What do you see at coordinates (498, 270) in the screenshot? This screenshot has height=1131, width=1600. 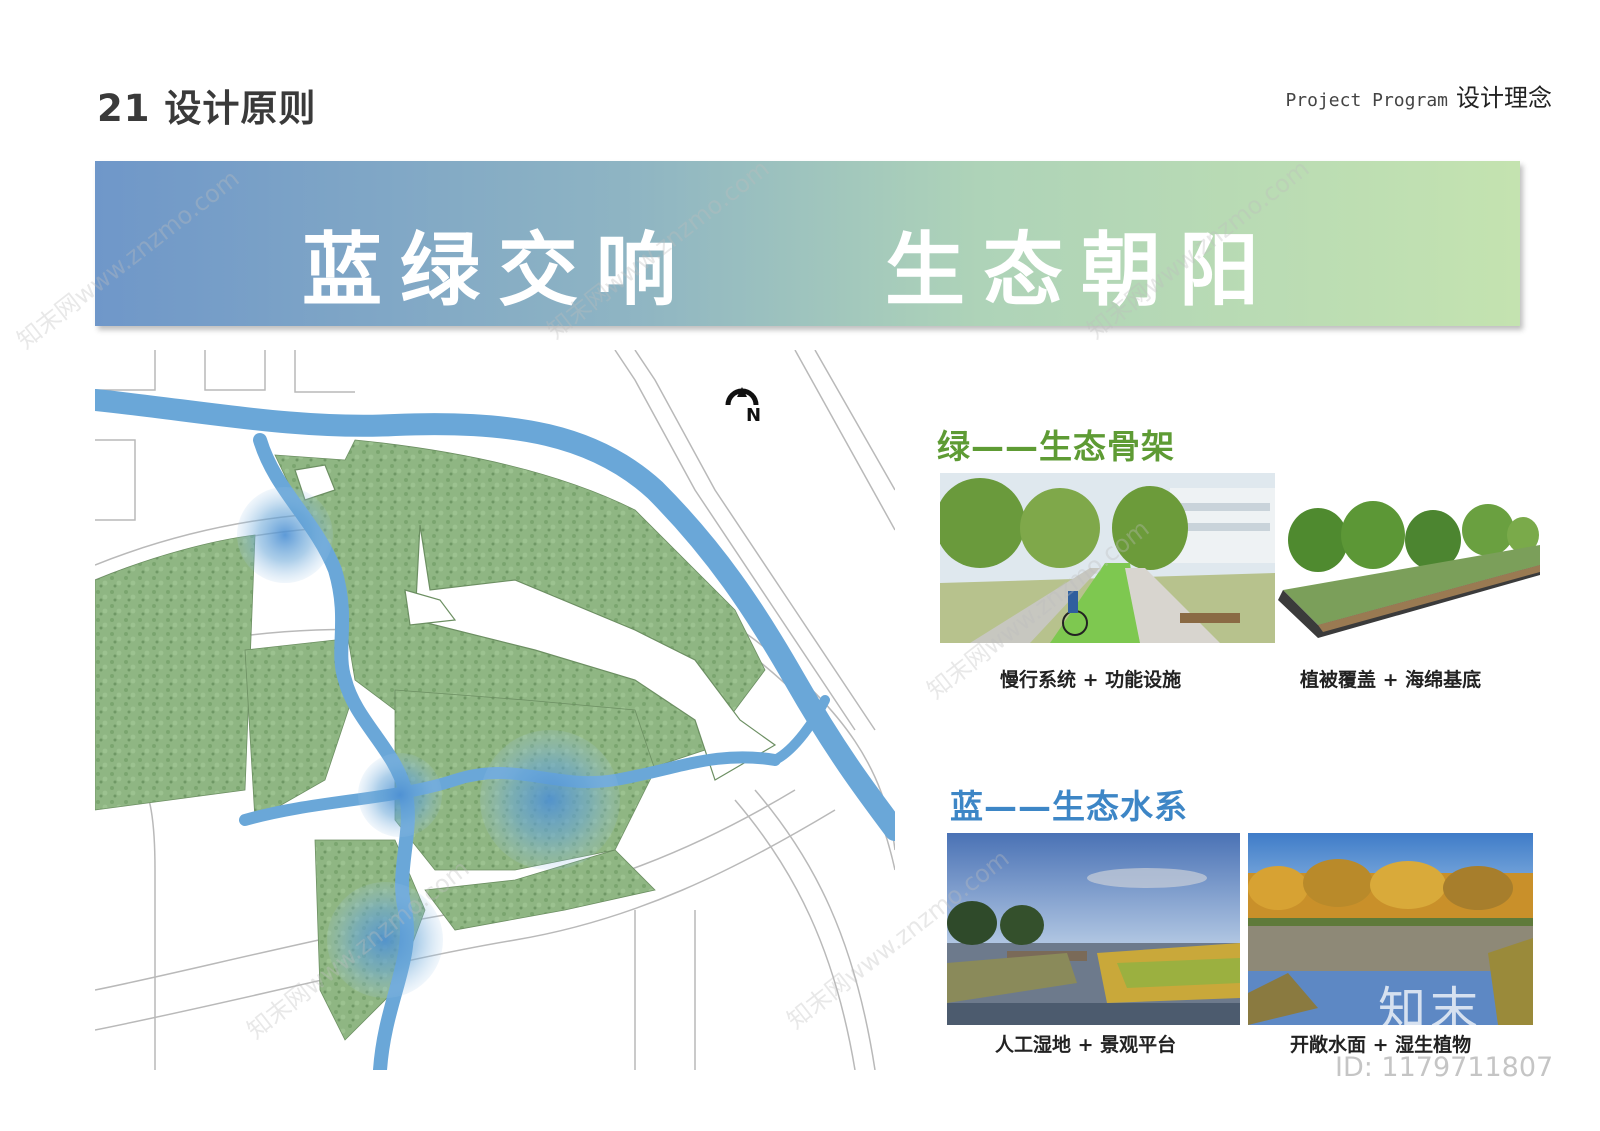 I see `banner-left-text: 蓝绿交响` at bounding box center [498, 270].